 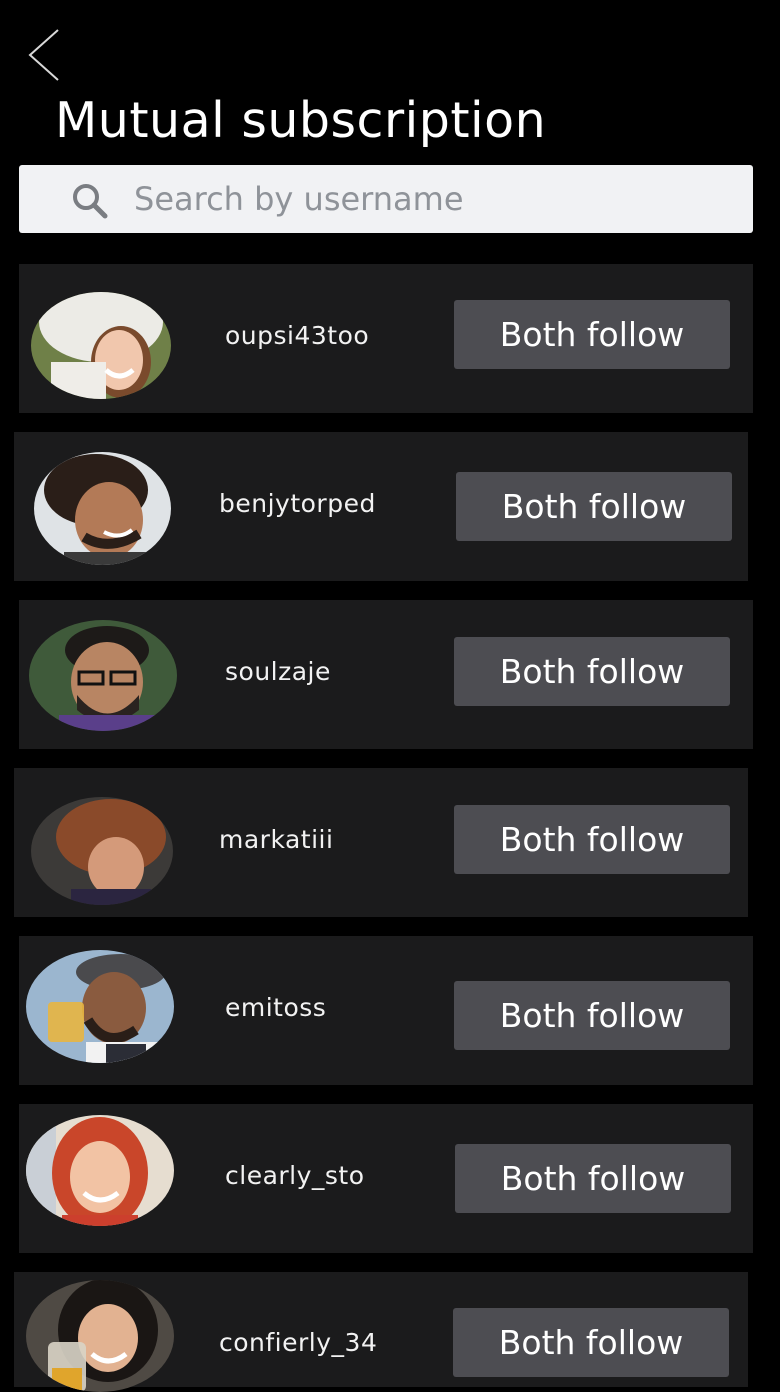 What do you see at coordinates (278, 671) in the screenshot?
I see `username: soulzaje` at bounding box center [278, 671].